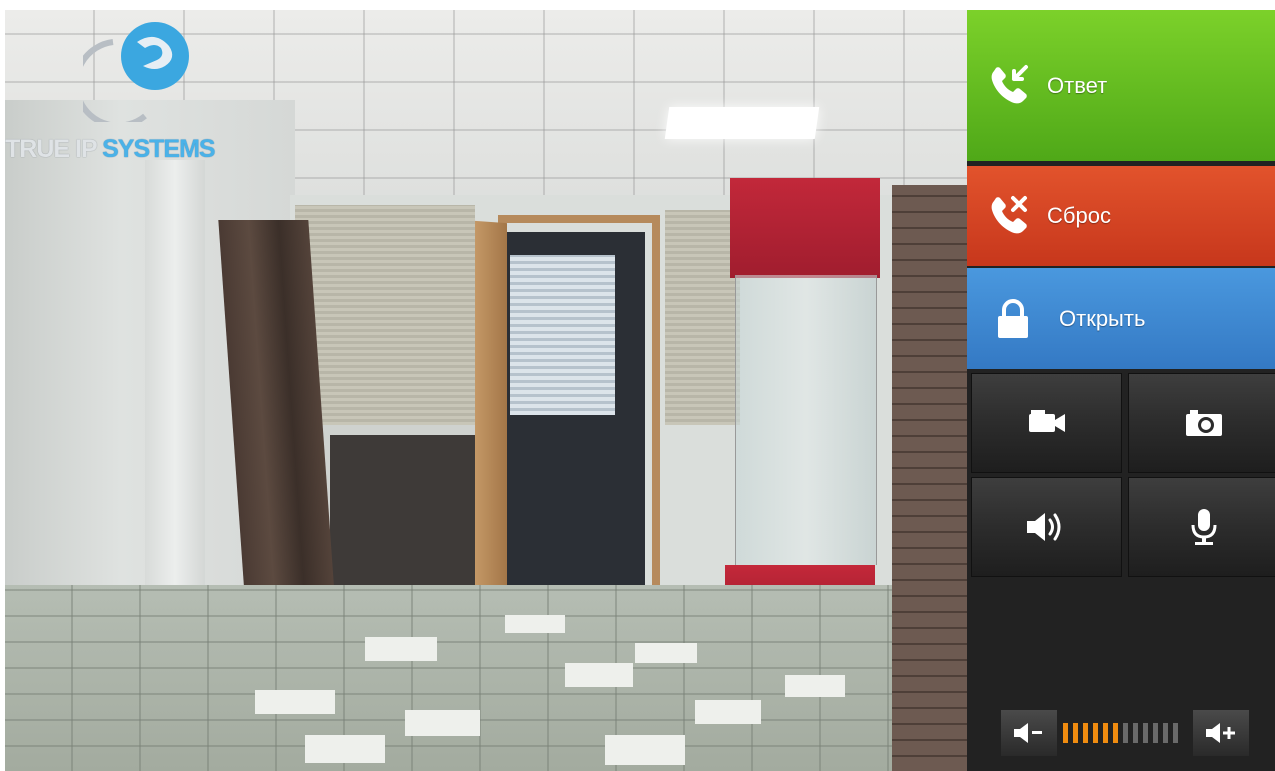  I want to click on microphone-icon, so click(1203, 527).